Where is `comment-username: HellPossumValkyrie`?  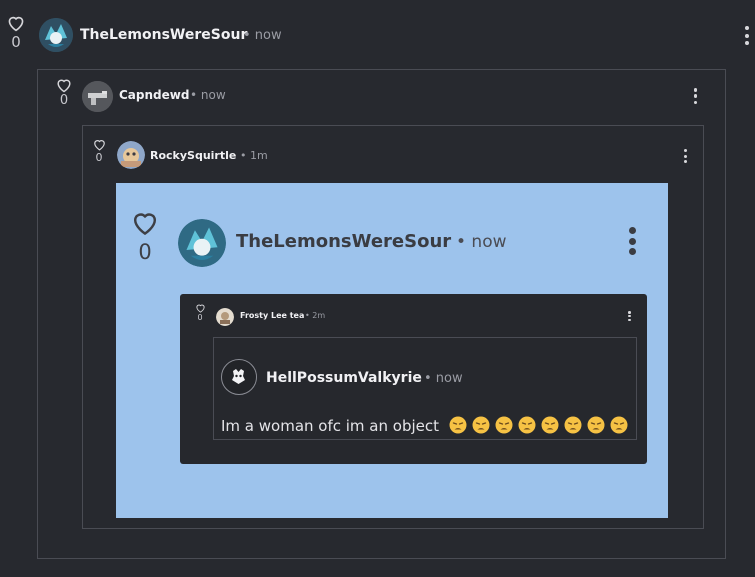
comment-username: HellPossumValkyrie is located at coordinates (344, 378).